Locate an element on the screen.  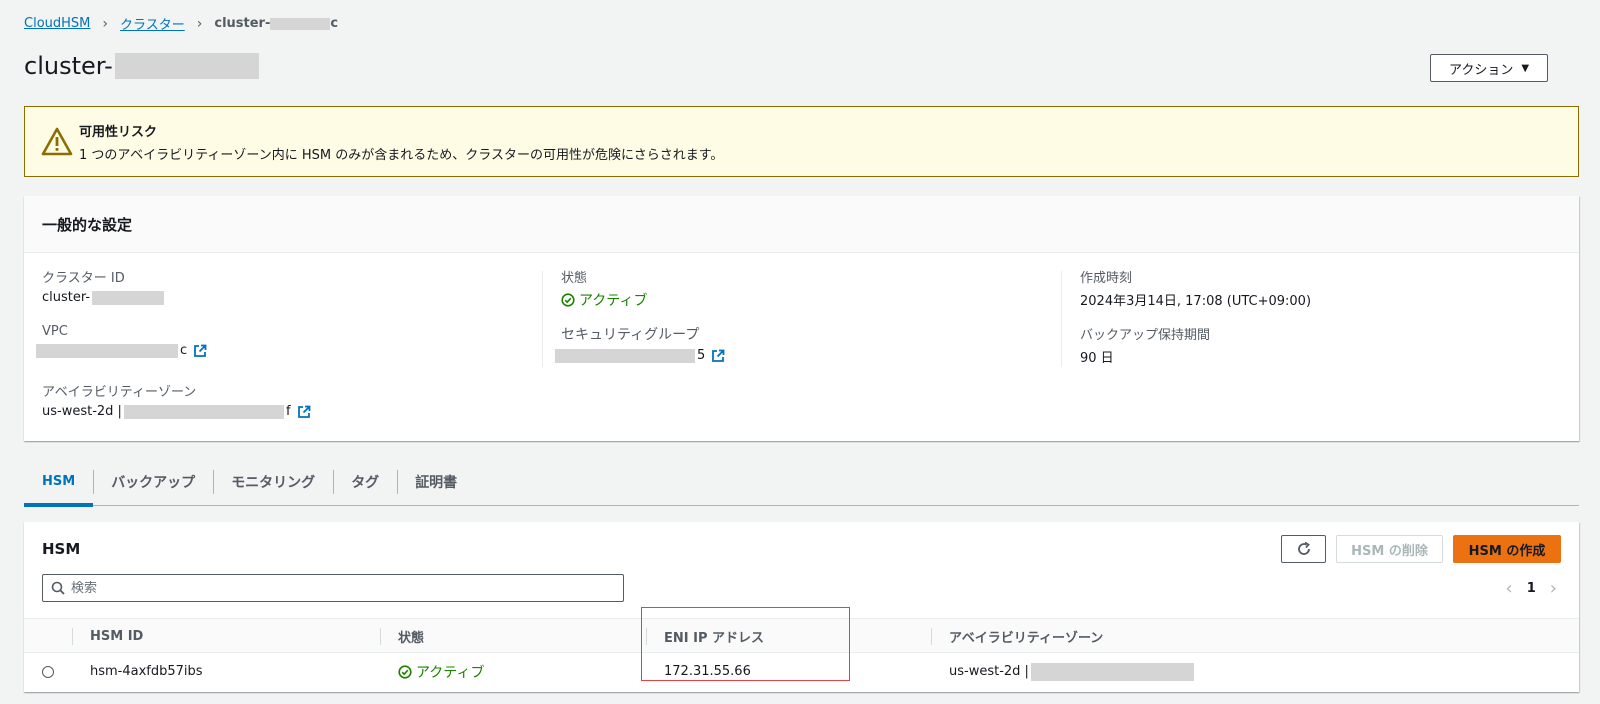
alert-title: 可用性リスク is located at coordinates (118, 132).